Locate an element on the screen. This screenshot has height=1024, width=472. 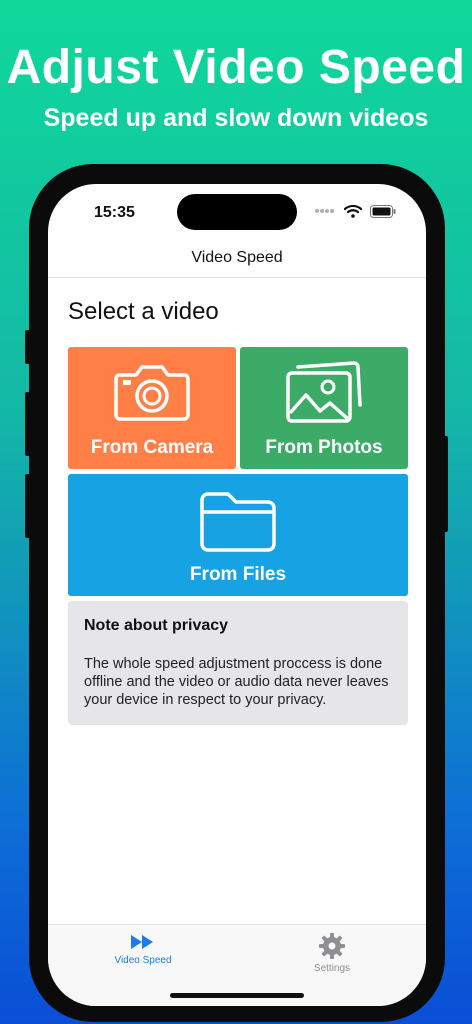
from-camera-button: From Camera is located at coordinates (152, 408).